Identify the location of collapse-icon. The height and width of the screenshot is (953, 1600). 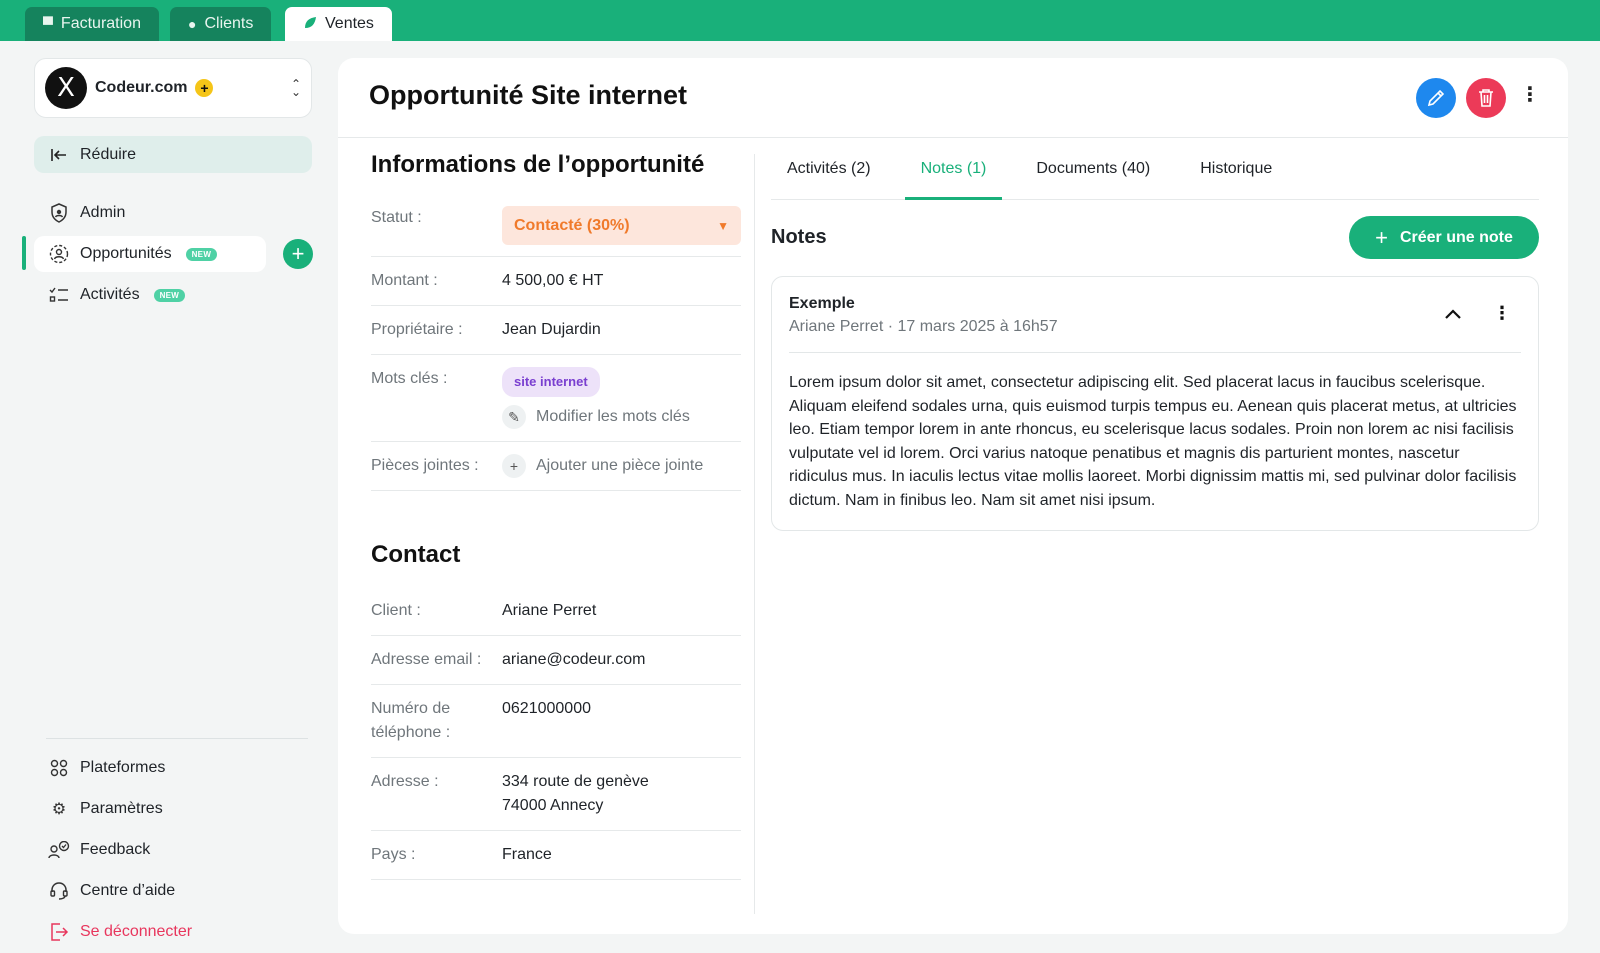
(59, 155).